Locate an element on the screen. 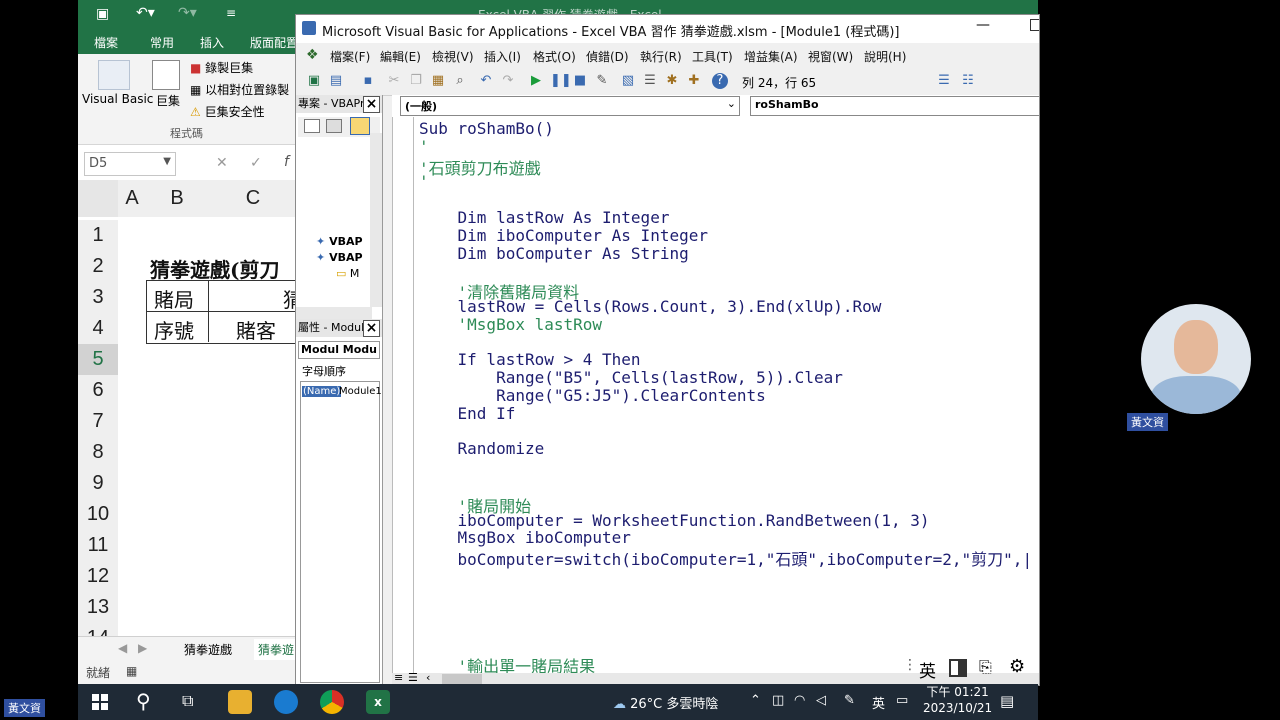 The height and width of the screenshot is (720, 1280). sheet-tab-2-active: 猜拳遊 is located at coordinates (276, 650).